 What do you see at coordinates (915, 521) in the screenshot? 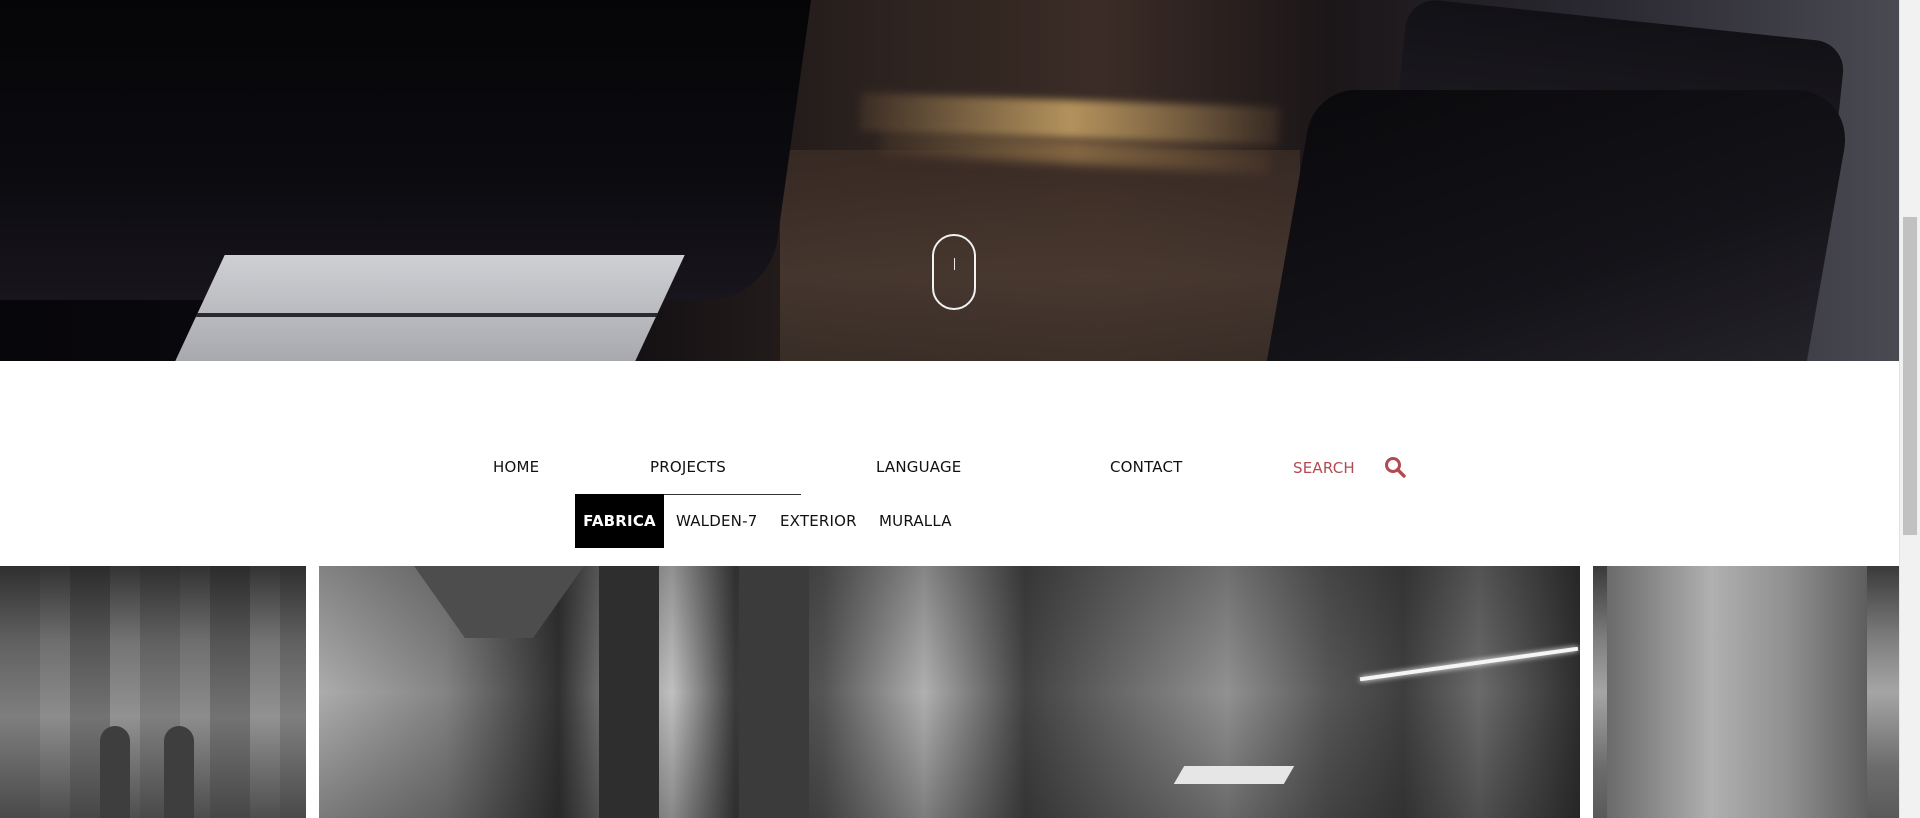
I see `subnav-muralla: MURALLA` at bounding box center [915, 521].